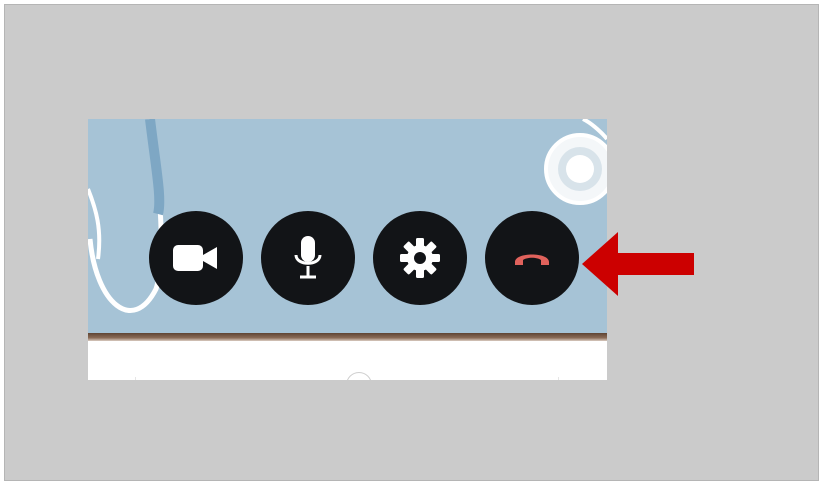  I want to click on microphone-toggle-button, so click(308, 258).